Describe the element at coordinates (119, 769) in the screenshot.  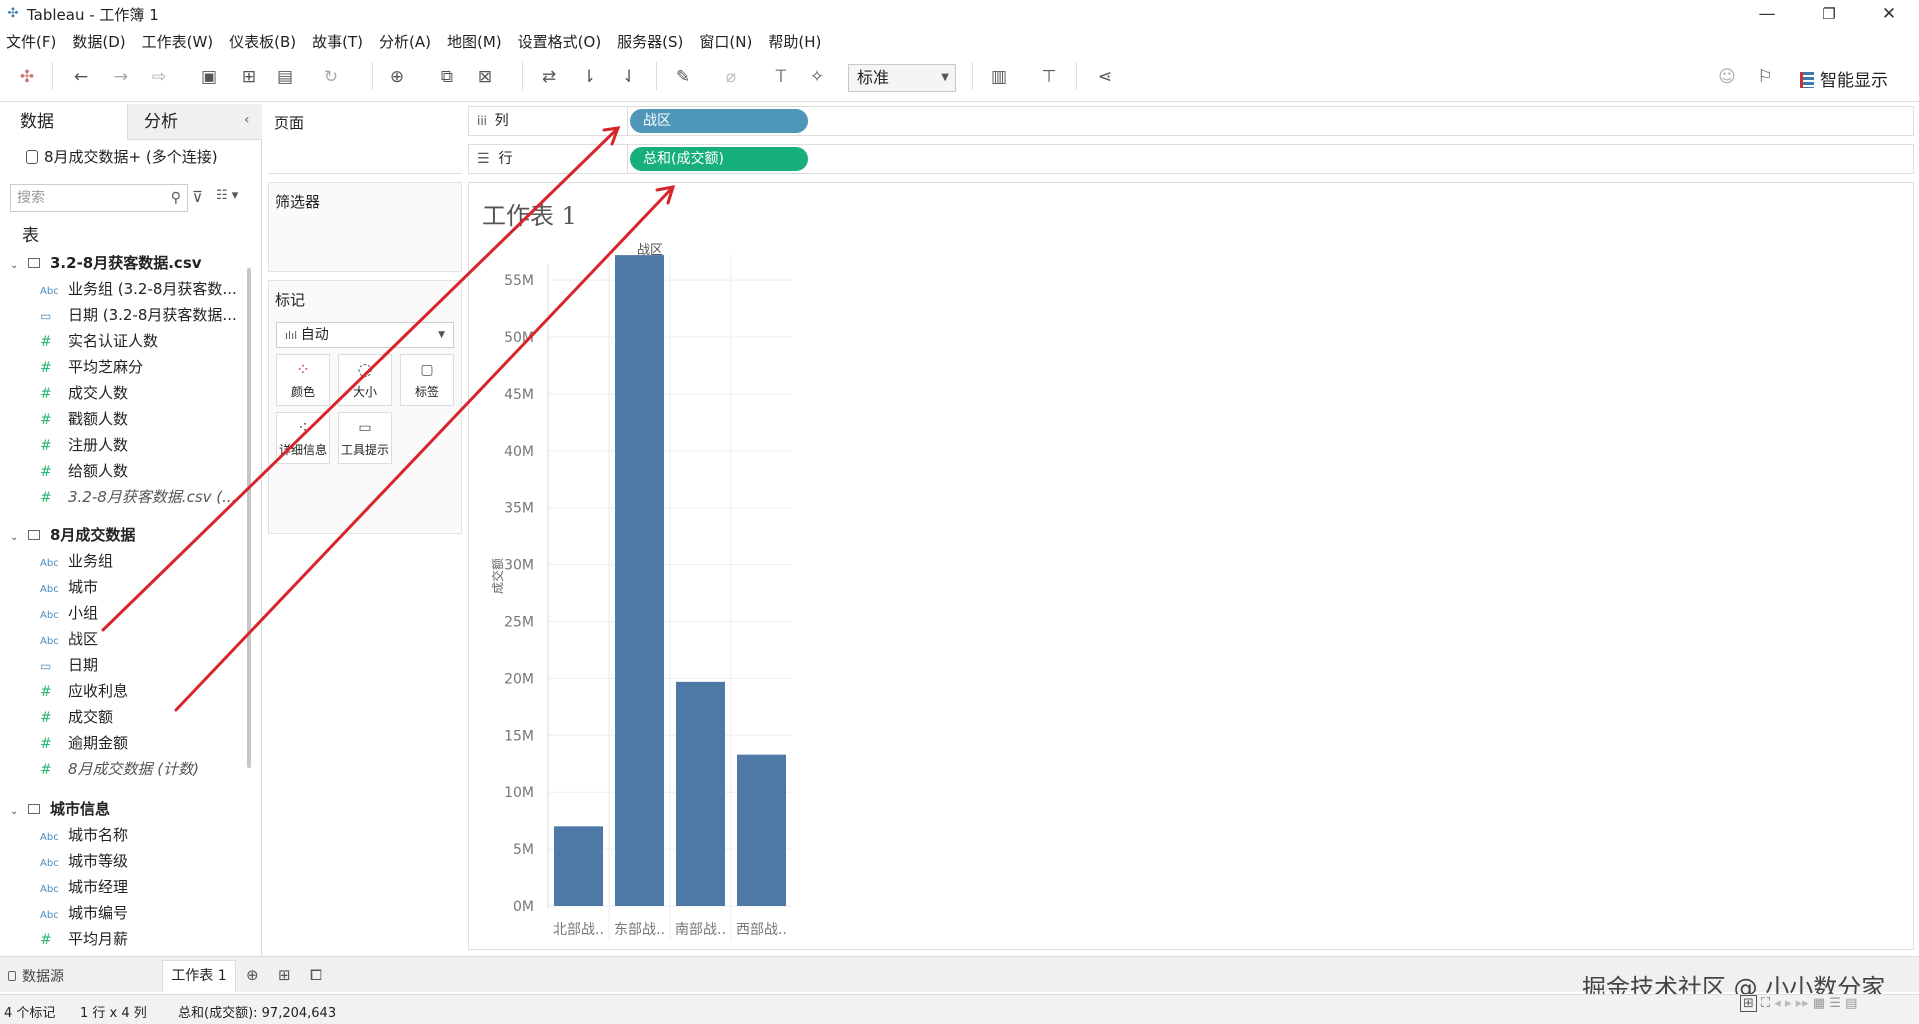
I see `field-item: #8月成交数据 (计数)` at that location.